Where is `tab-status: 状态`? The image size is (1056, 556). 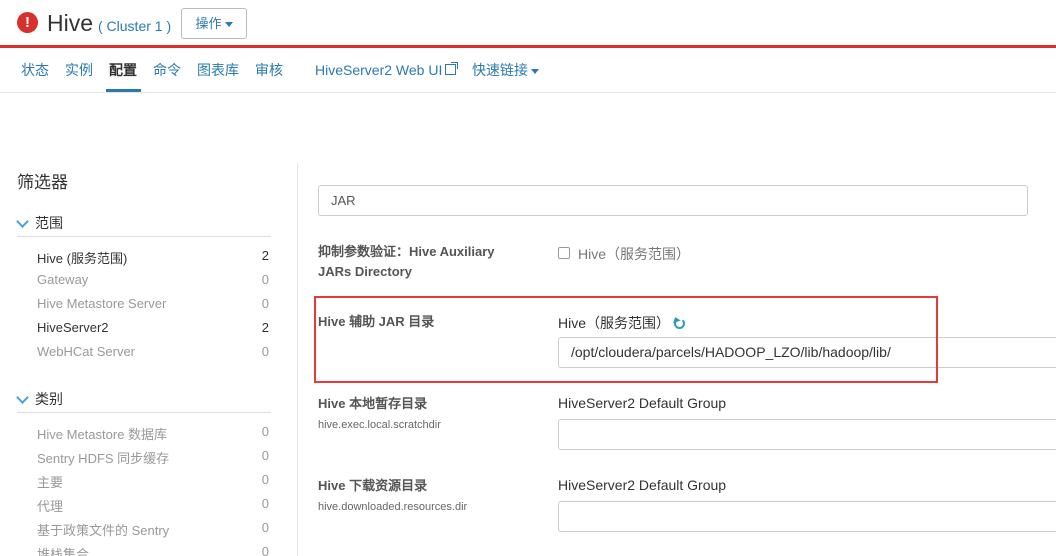
tab-status: 状态 is located at coordinates (35, 70).